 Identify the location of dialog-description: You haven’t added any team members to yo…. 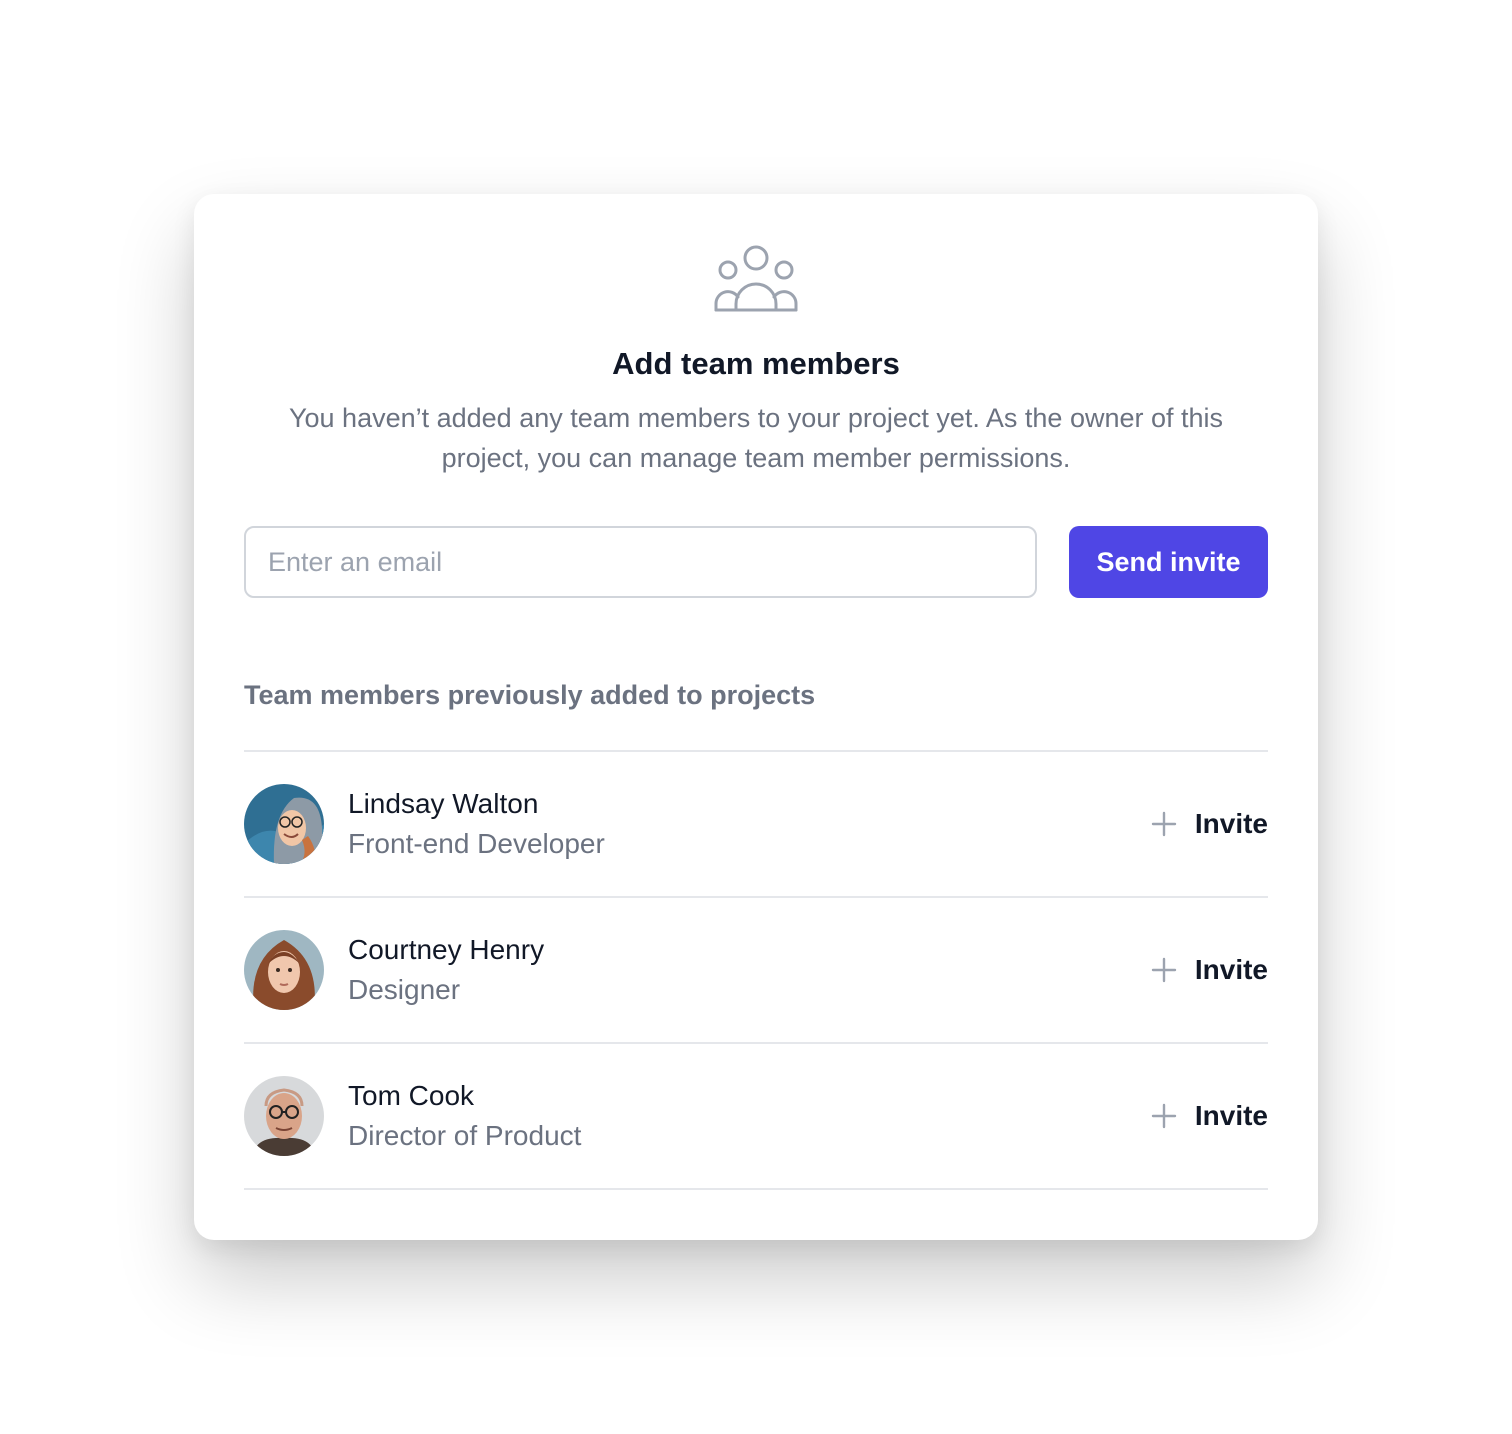
(756, 438).